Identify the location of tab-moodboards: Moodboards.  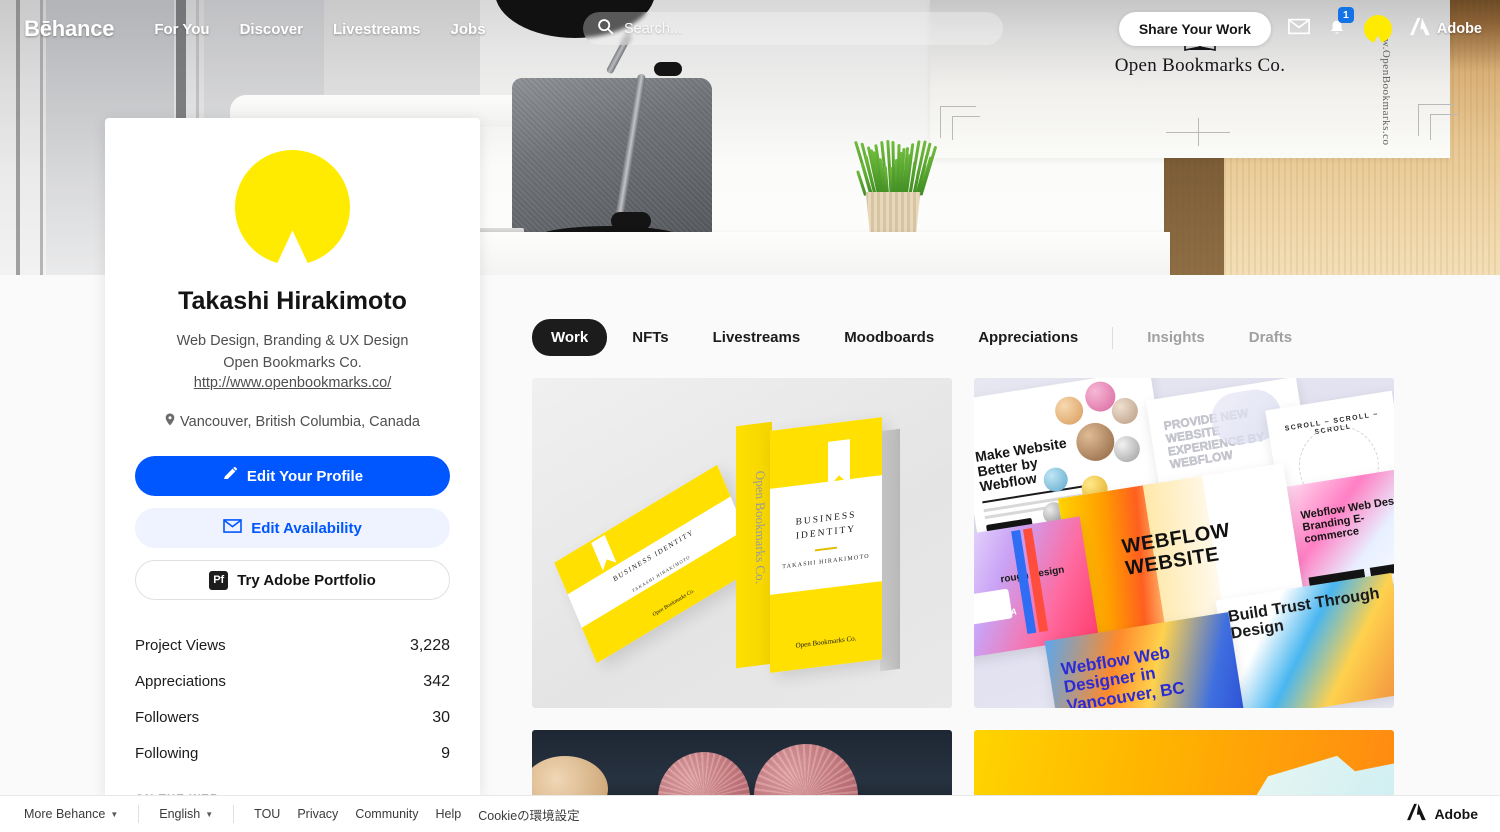
(889, 337).